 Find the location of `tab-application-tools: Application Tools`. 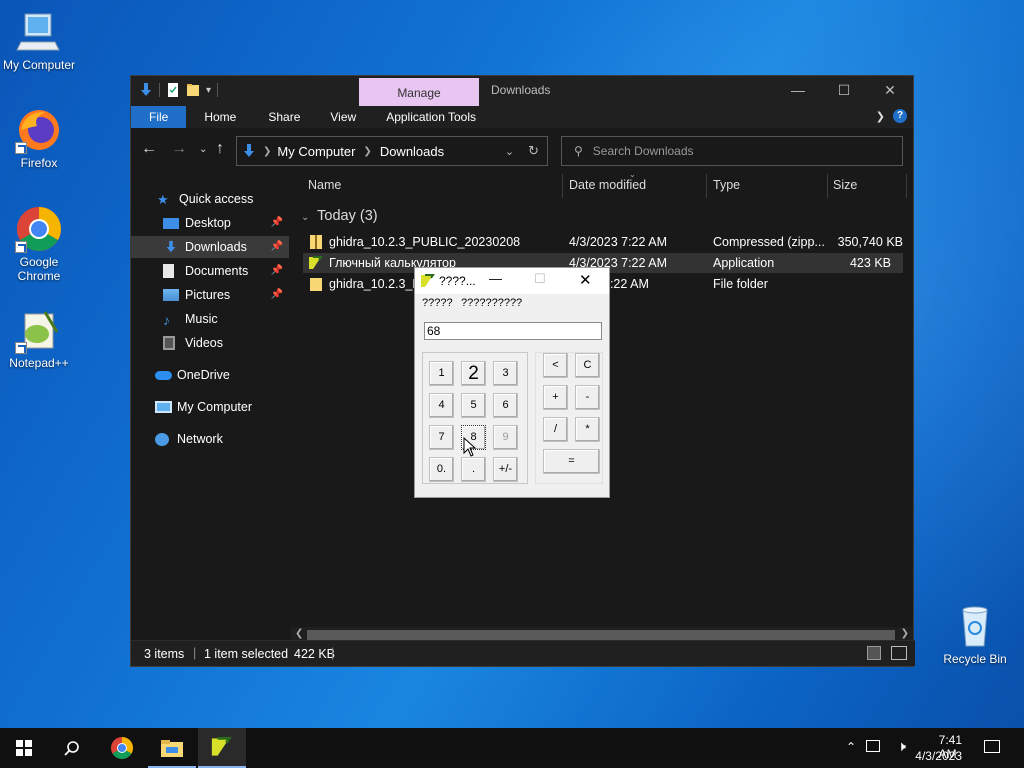

tab-application-tools: Application Tools is located at coordinates (431, 117).